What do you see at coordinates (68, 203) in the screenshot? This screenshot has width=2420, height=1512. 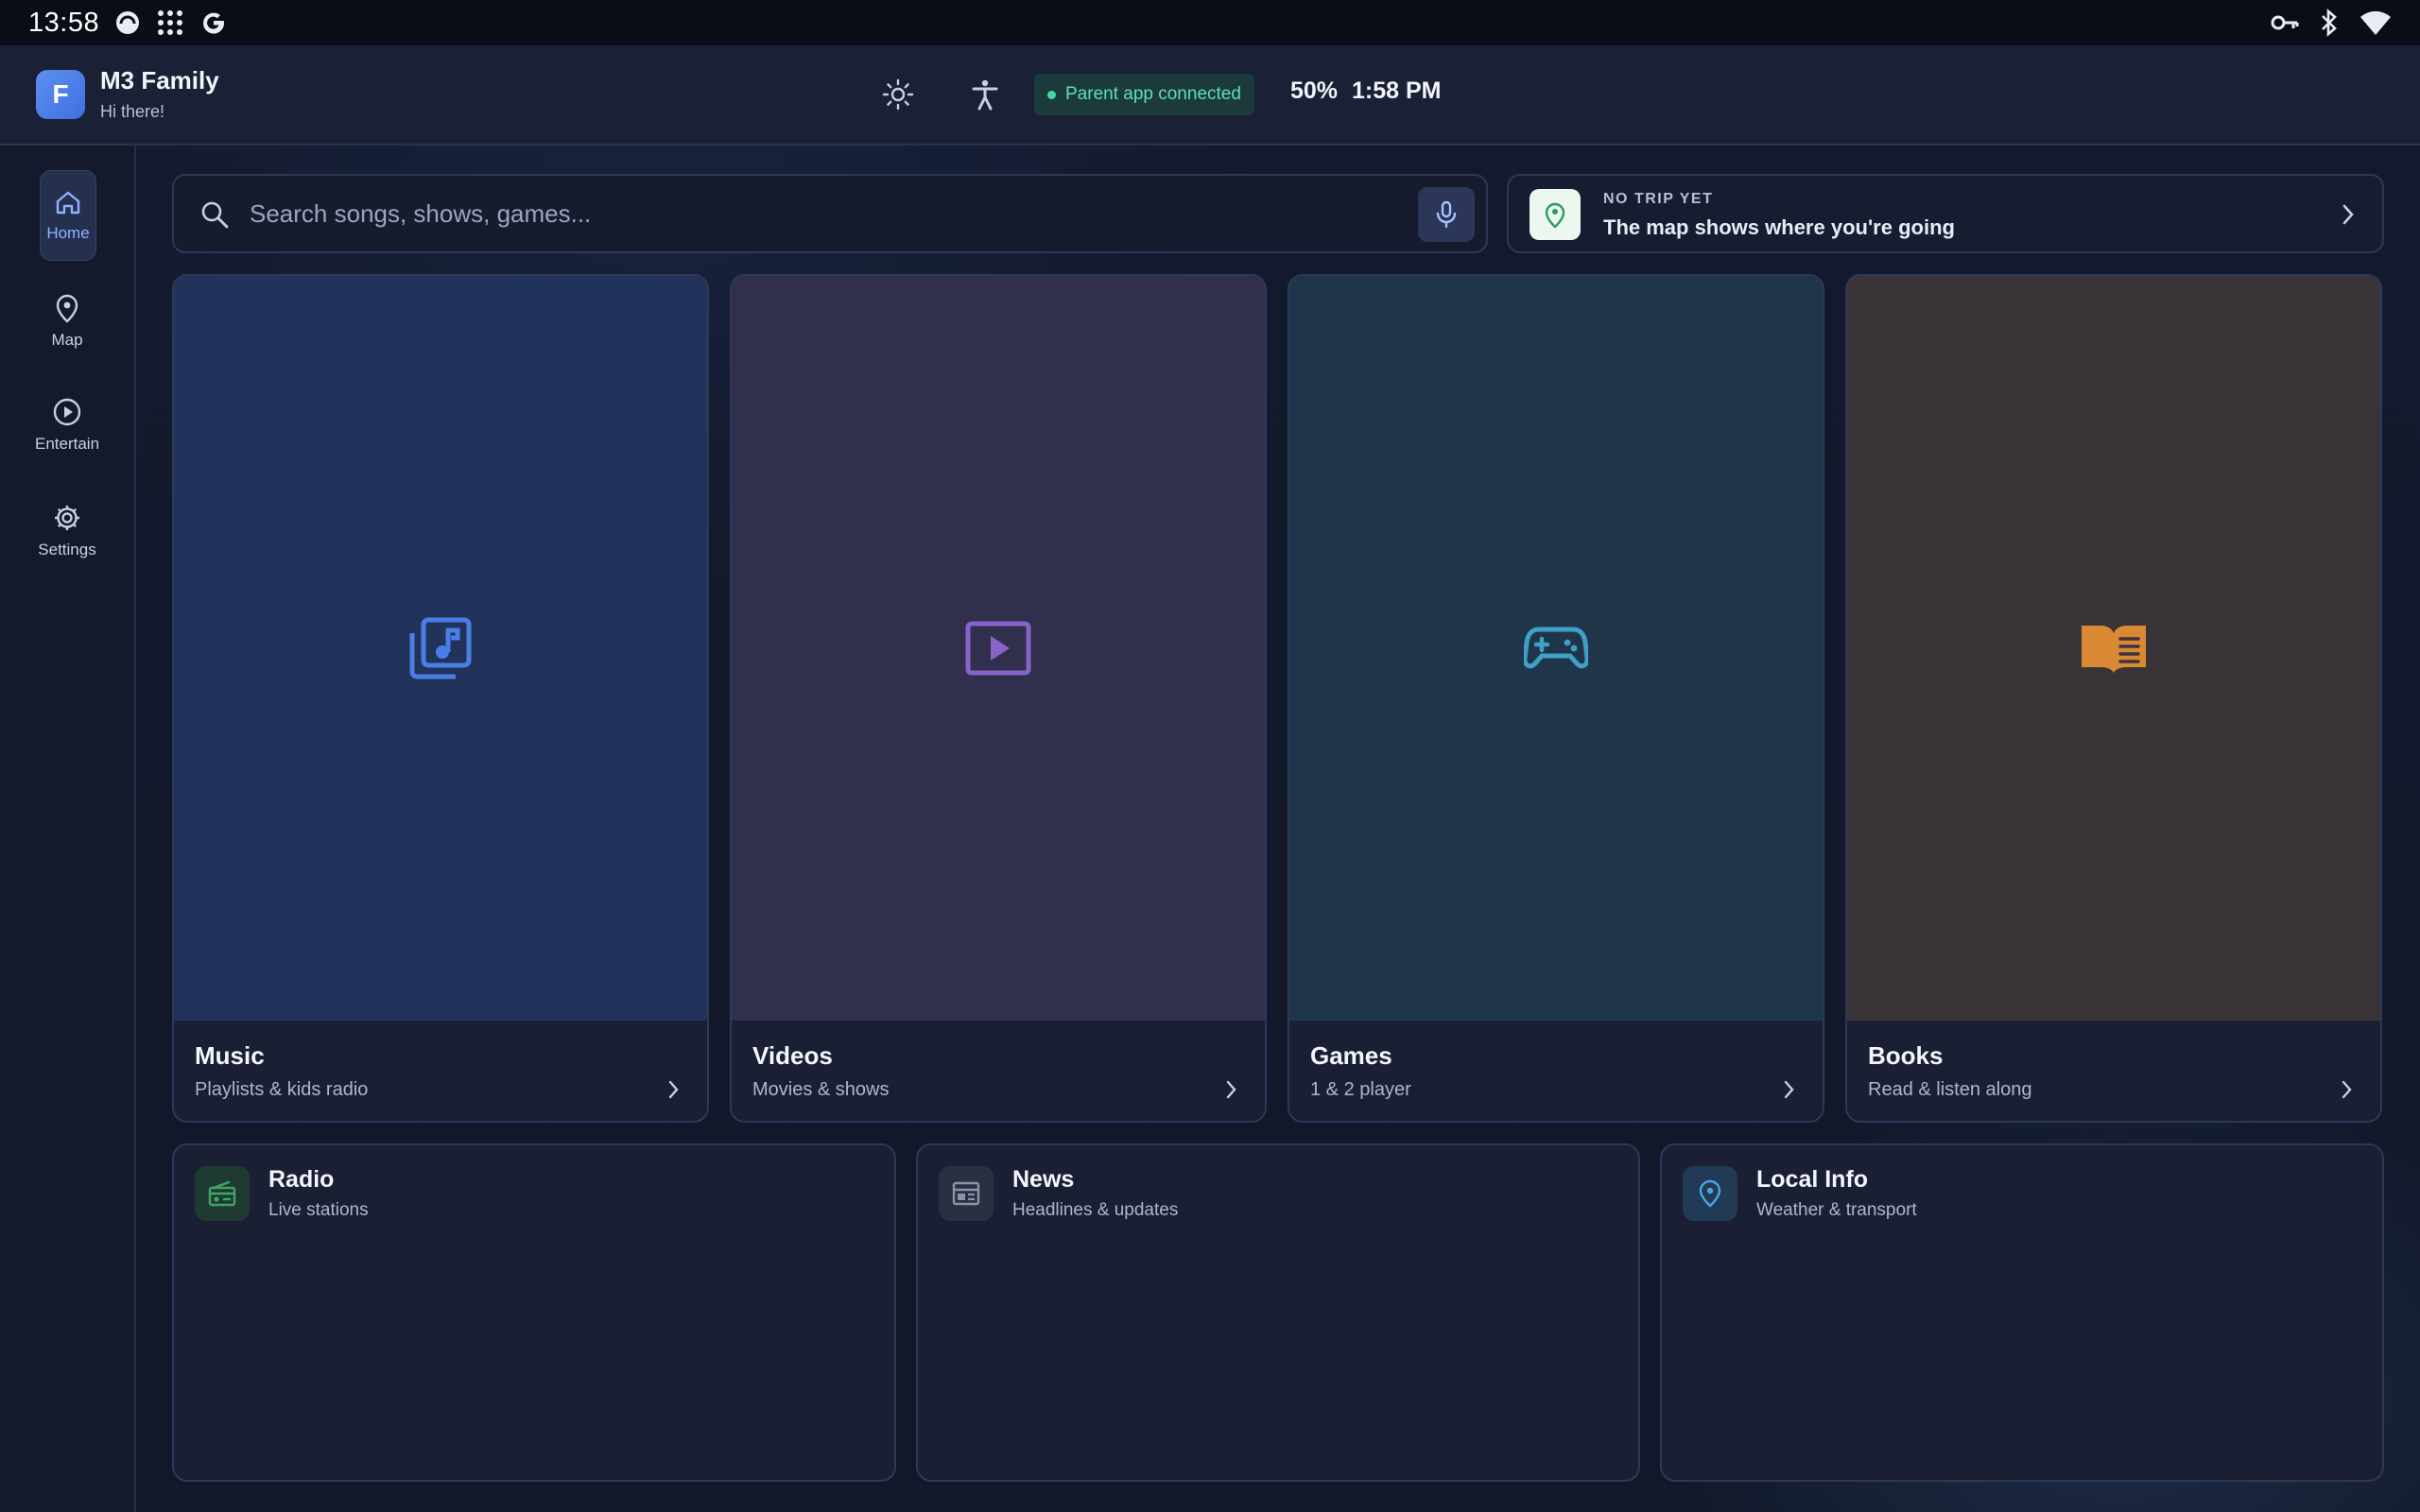 I see `home-icon` at bounding box center [68, 203].